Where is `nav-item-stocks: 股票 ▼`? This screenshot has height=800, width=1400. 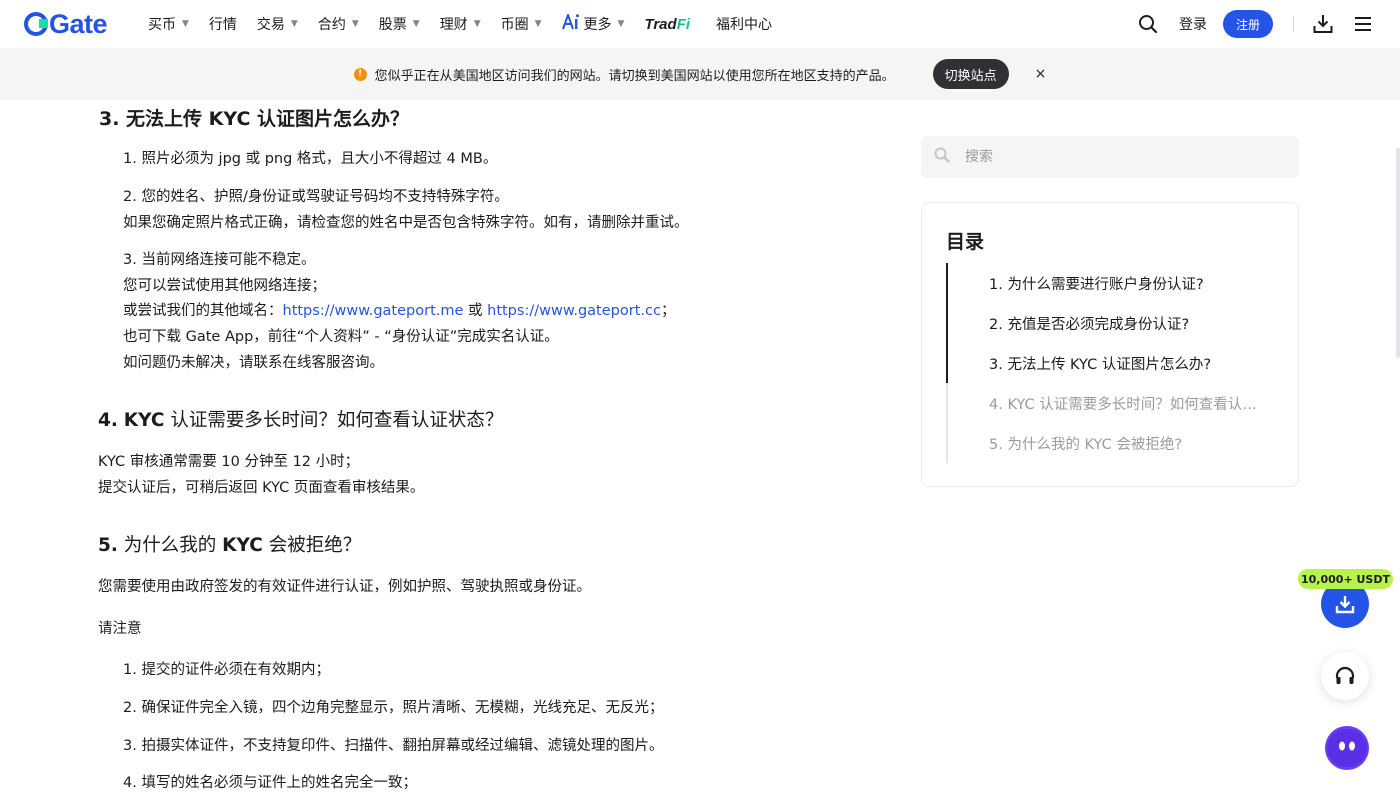 nav-item-stocks: 股票 ▼ is located at coordinates (399, 24).